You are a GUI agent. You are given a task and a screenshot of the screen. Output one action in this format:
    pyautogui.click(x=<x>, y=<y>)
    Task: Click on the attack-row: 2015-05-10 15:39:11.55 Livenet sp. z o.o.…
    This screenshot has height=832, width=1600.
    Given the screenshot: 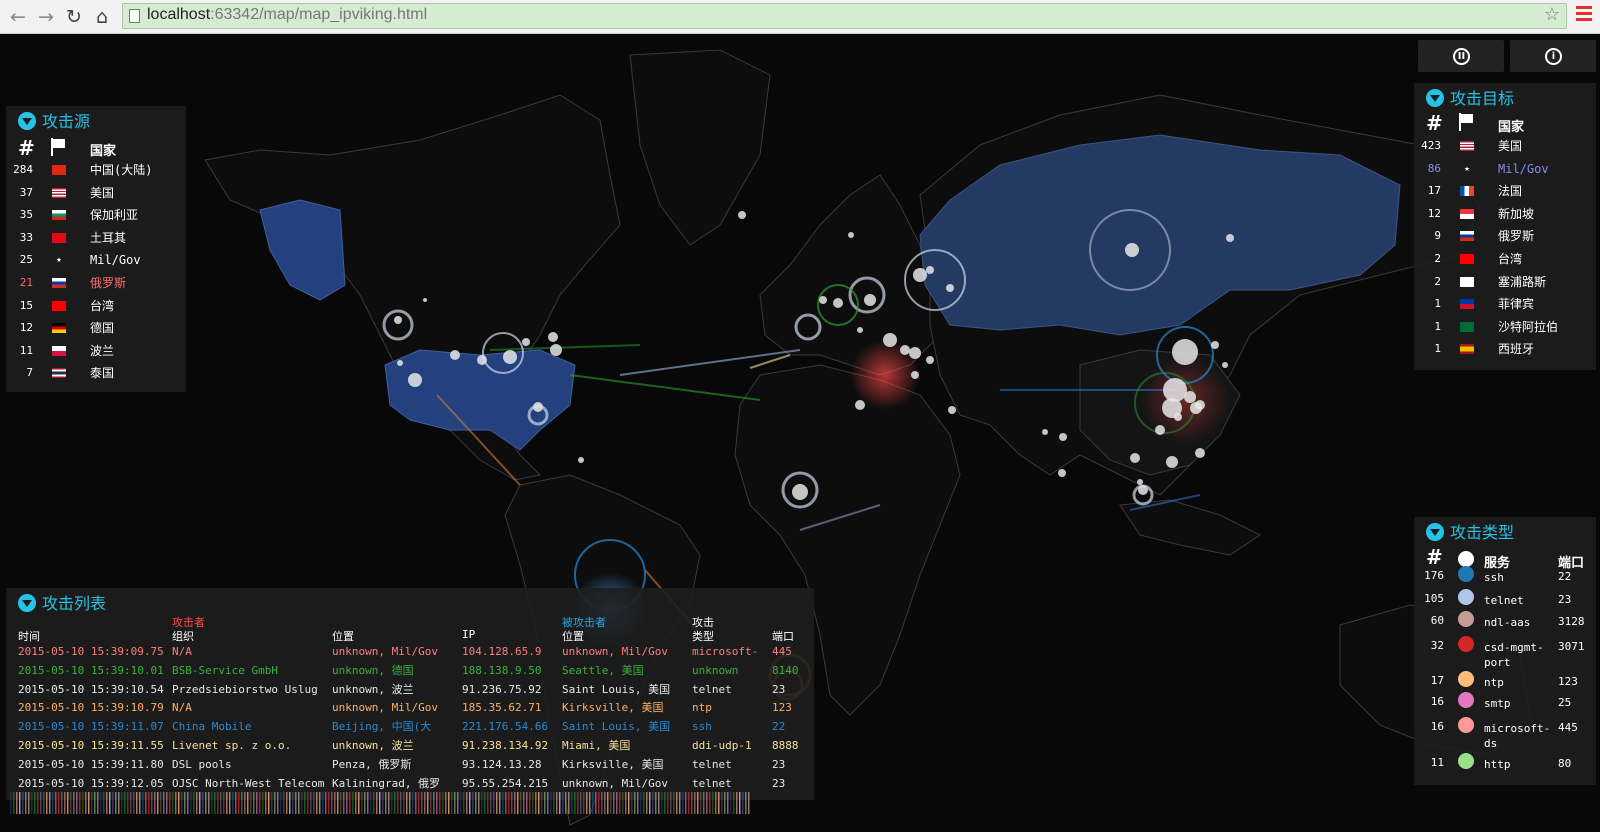 What is the action you would take?
    pyautogui.click(x=410, y=745)
    